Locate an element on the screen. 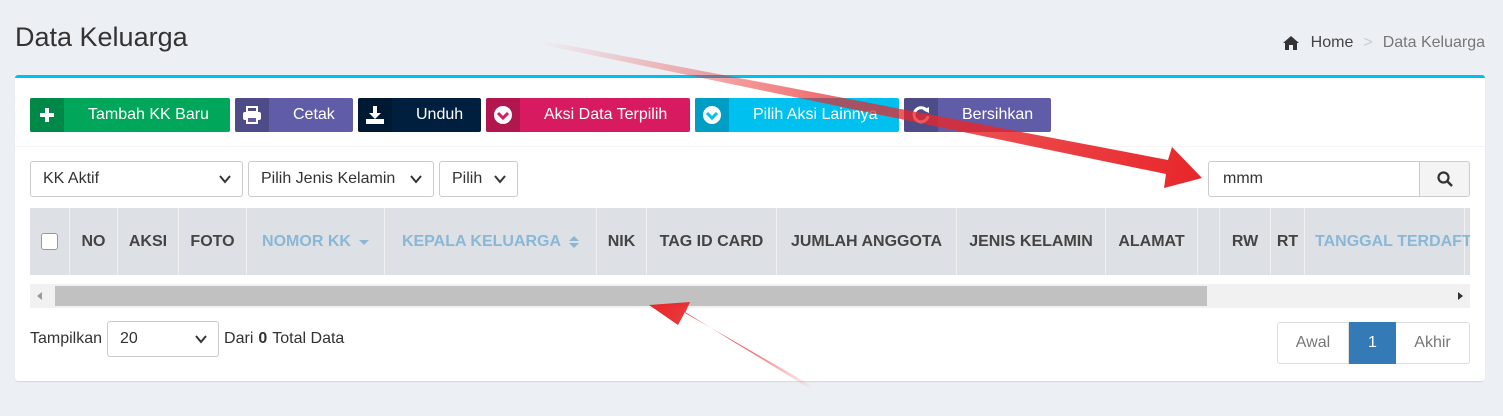  add-kk-label: Tambah KK Baru is located at coordinates (148, 114).